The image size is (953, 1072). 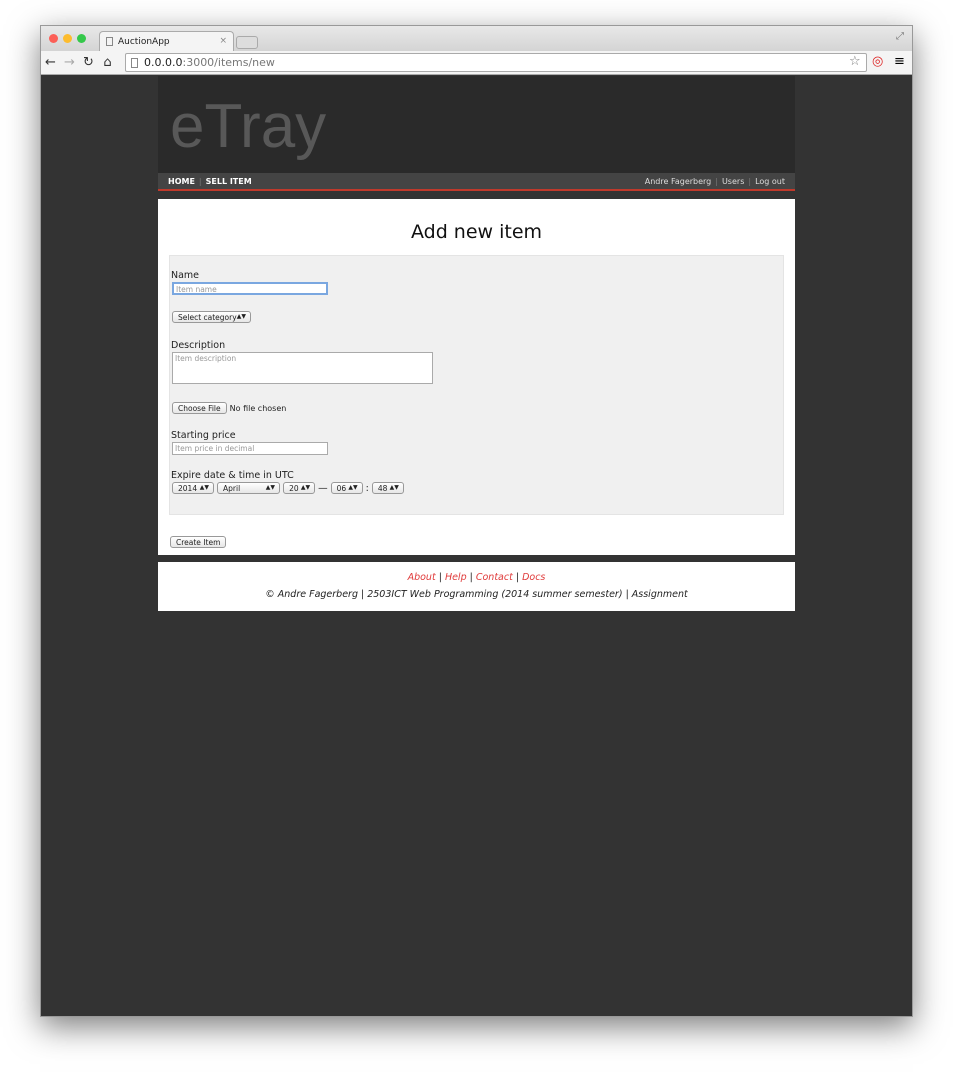 What do you see at coordinates (533, 577) in the screenshot?
I see `footer-docs: Docs` at bounding box center [533, 577].